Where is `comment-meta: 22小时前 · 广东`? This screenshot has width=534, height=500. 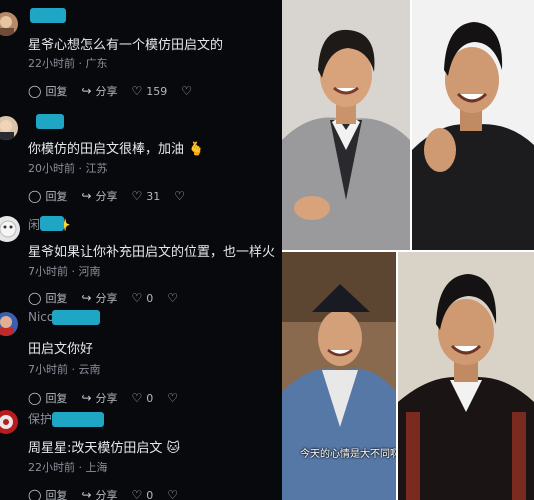
comment-meta: 22小时前 · 广东 is located at coordinates (68, 63).